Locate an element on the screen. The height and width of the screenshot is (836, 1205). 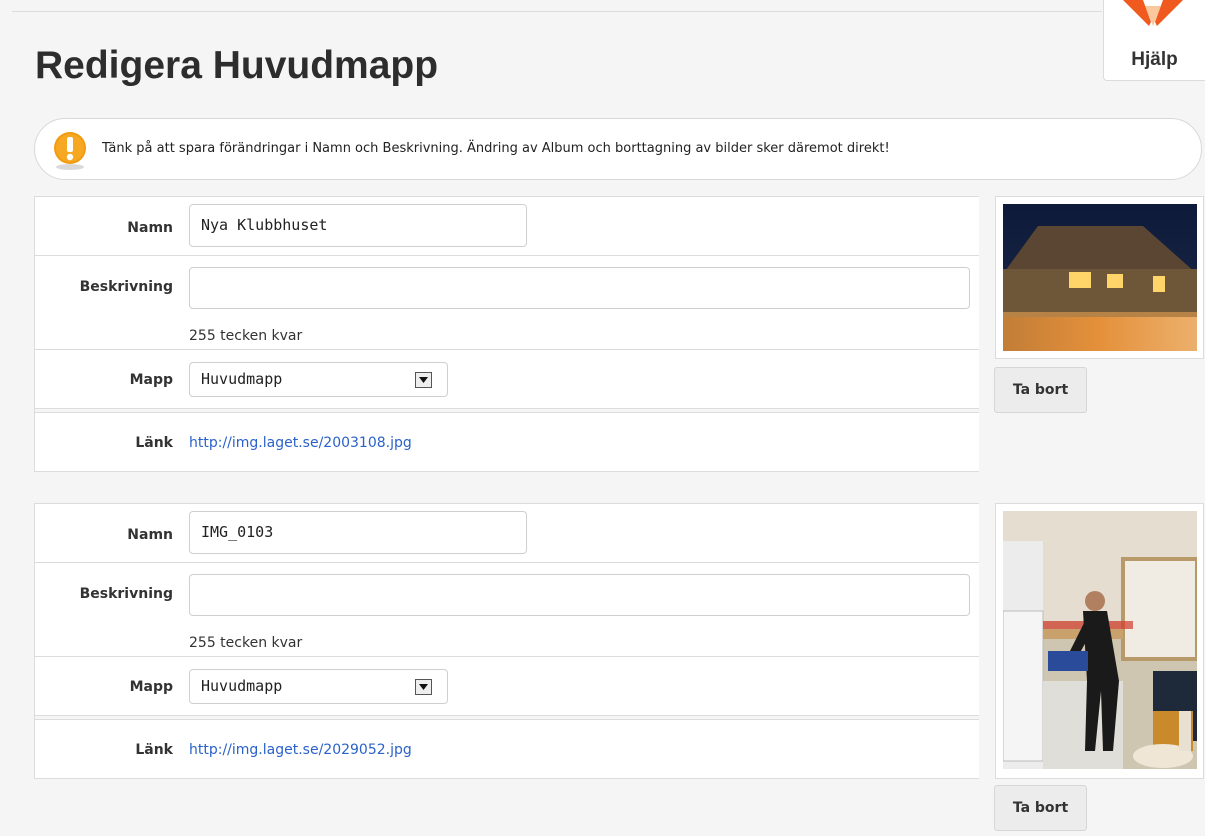
name-row: Namn Nya Klubbhuset is located at coordinates (507, 226).